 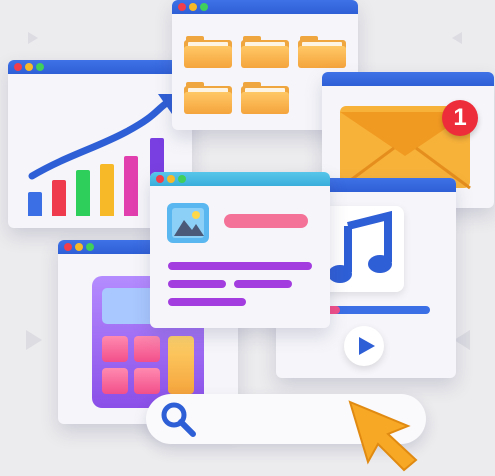 What do you see at coordinates (178, 419) in the screenshot?
I see `search-icon` at bounding box center [178, 419].